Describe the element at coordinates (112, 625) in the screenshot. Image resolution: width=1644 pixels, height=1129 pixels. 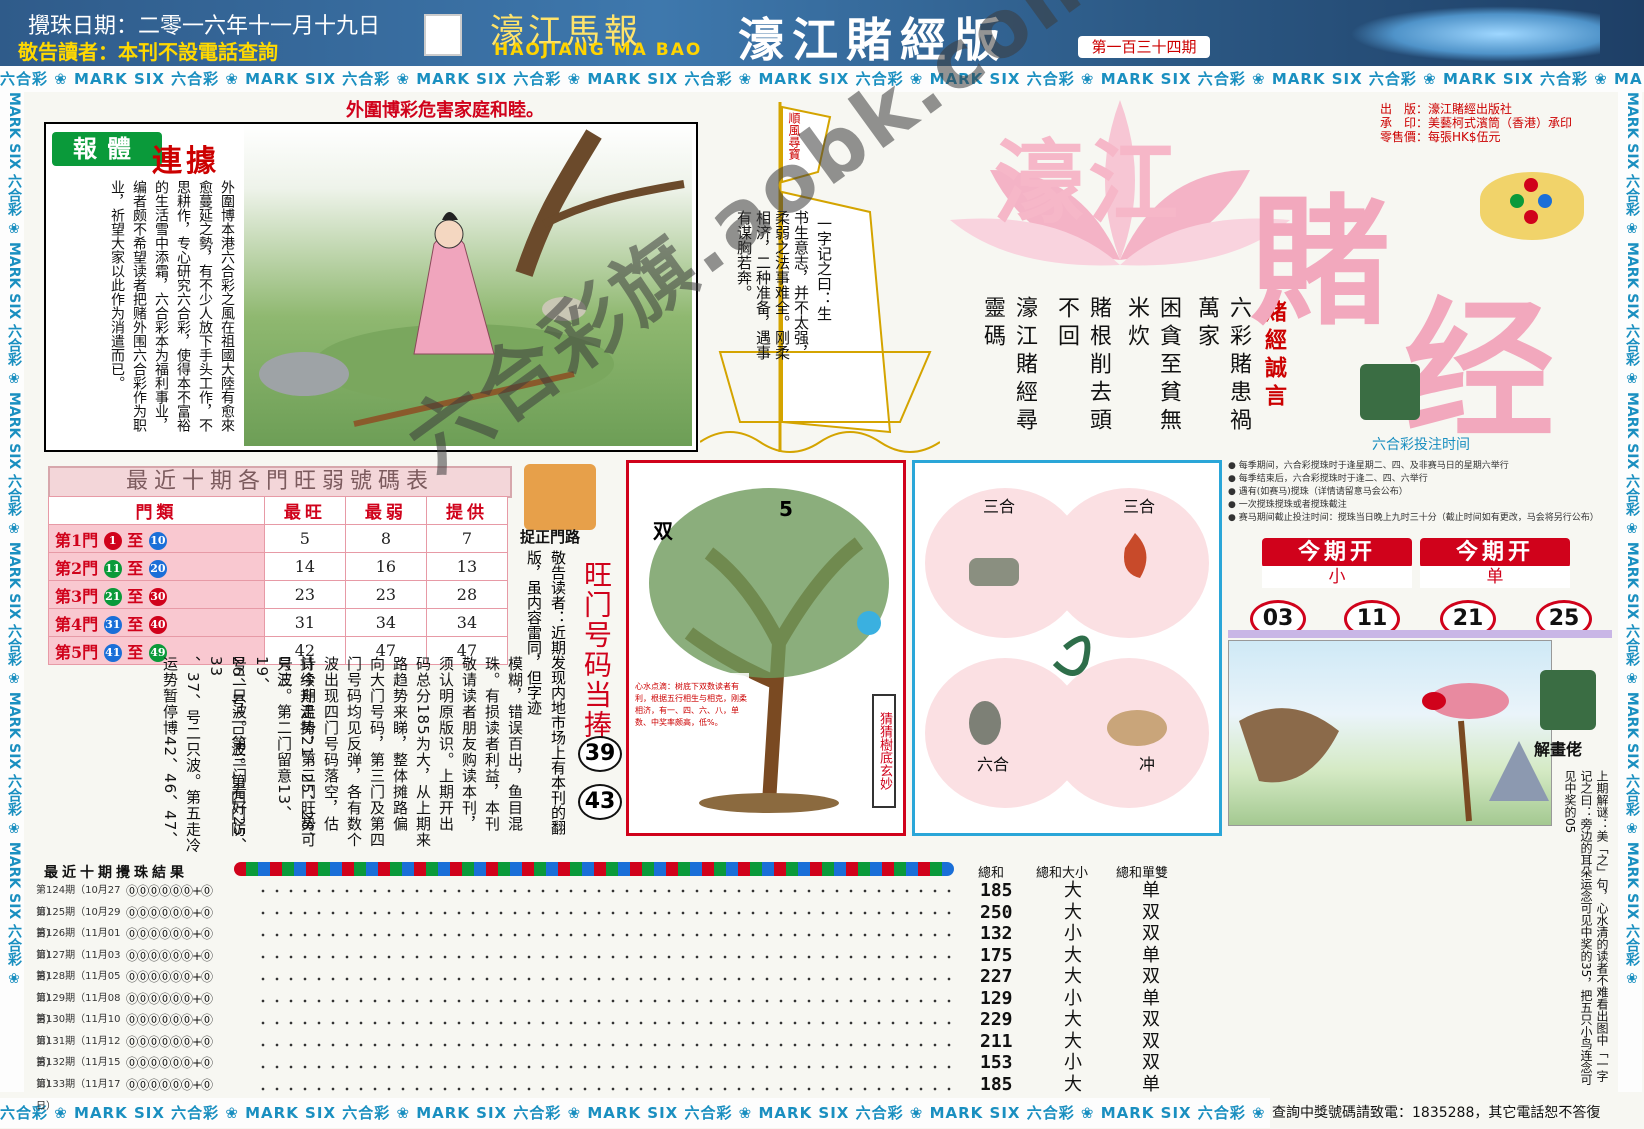
I see `range-start-ball: 31` at that location.